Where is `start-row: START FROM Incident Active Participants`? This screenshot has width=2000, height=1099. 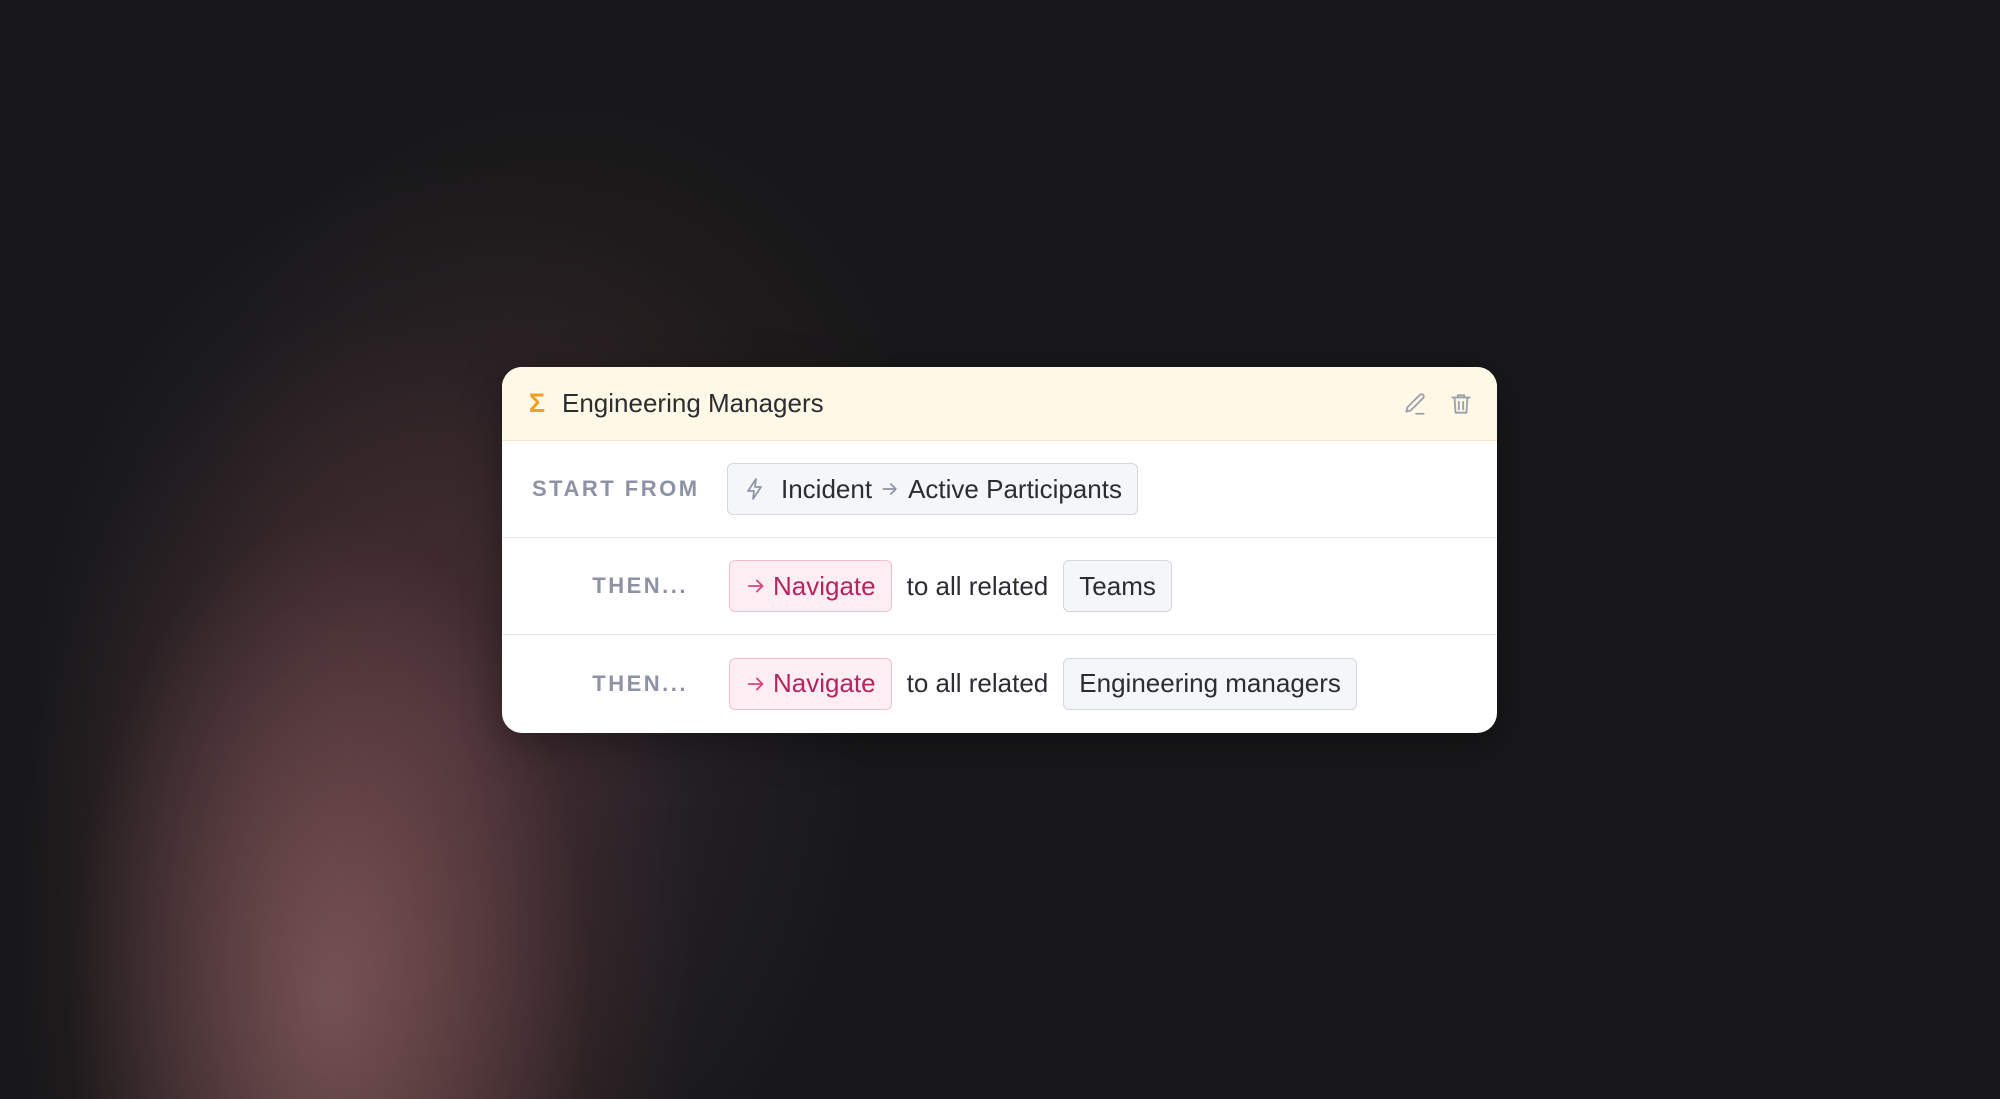 start-row: START FROM Incident Active Participants is located at coordinates (999, 489).